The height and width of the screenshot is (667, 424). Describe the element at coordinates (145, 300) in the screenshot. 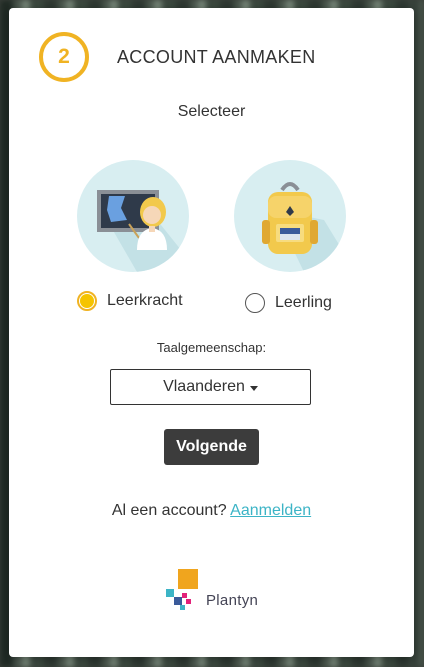

I see `teacher-radio-label: Leerkracht` at that location.